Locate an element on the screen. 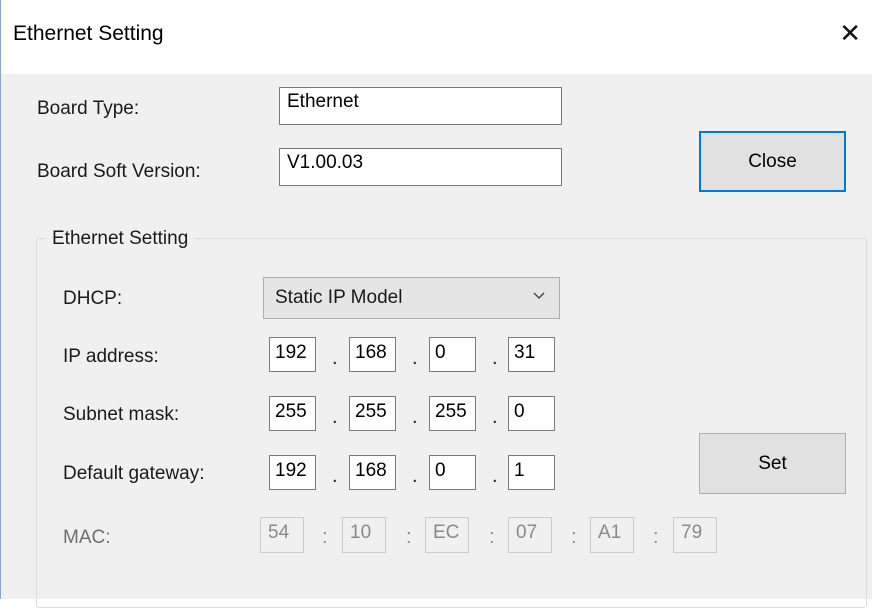 The height and width of the screenshot is (608, 872). mask-octet-4: 0 is located at coordinates (531, 413).